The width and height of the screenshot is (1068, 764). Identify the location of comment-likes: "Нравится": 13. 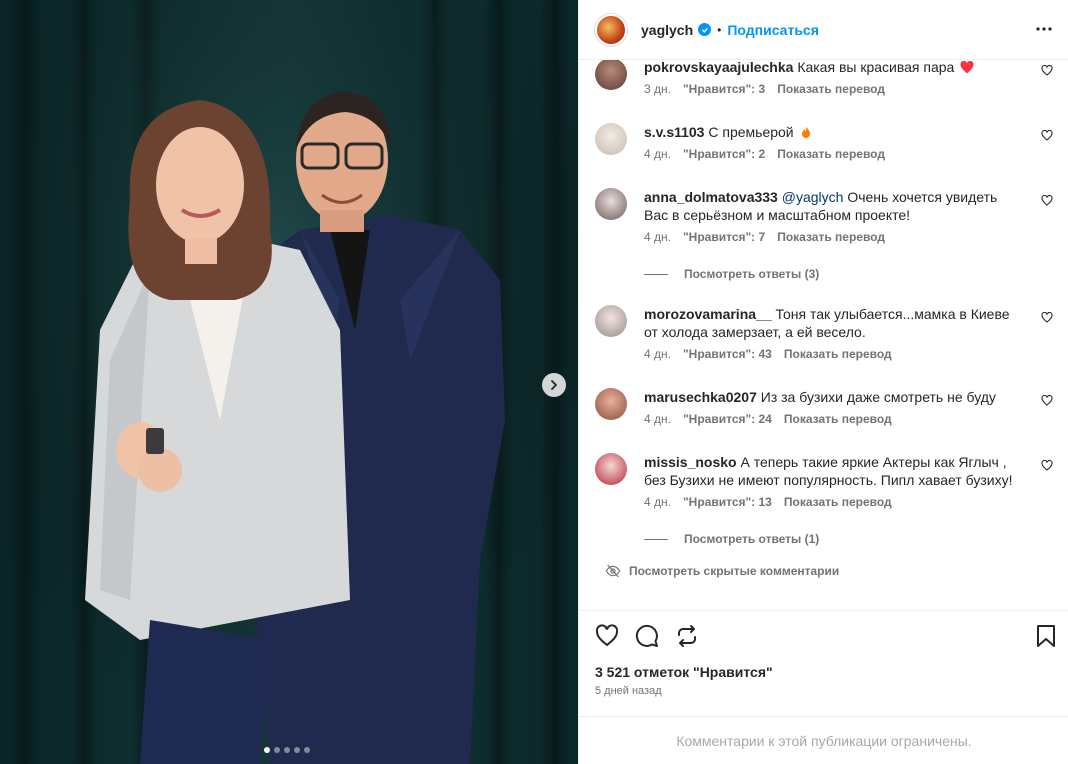
(727, 502).